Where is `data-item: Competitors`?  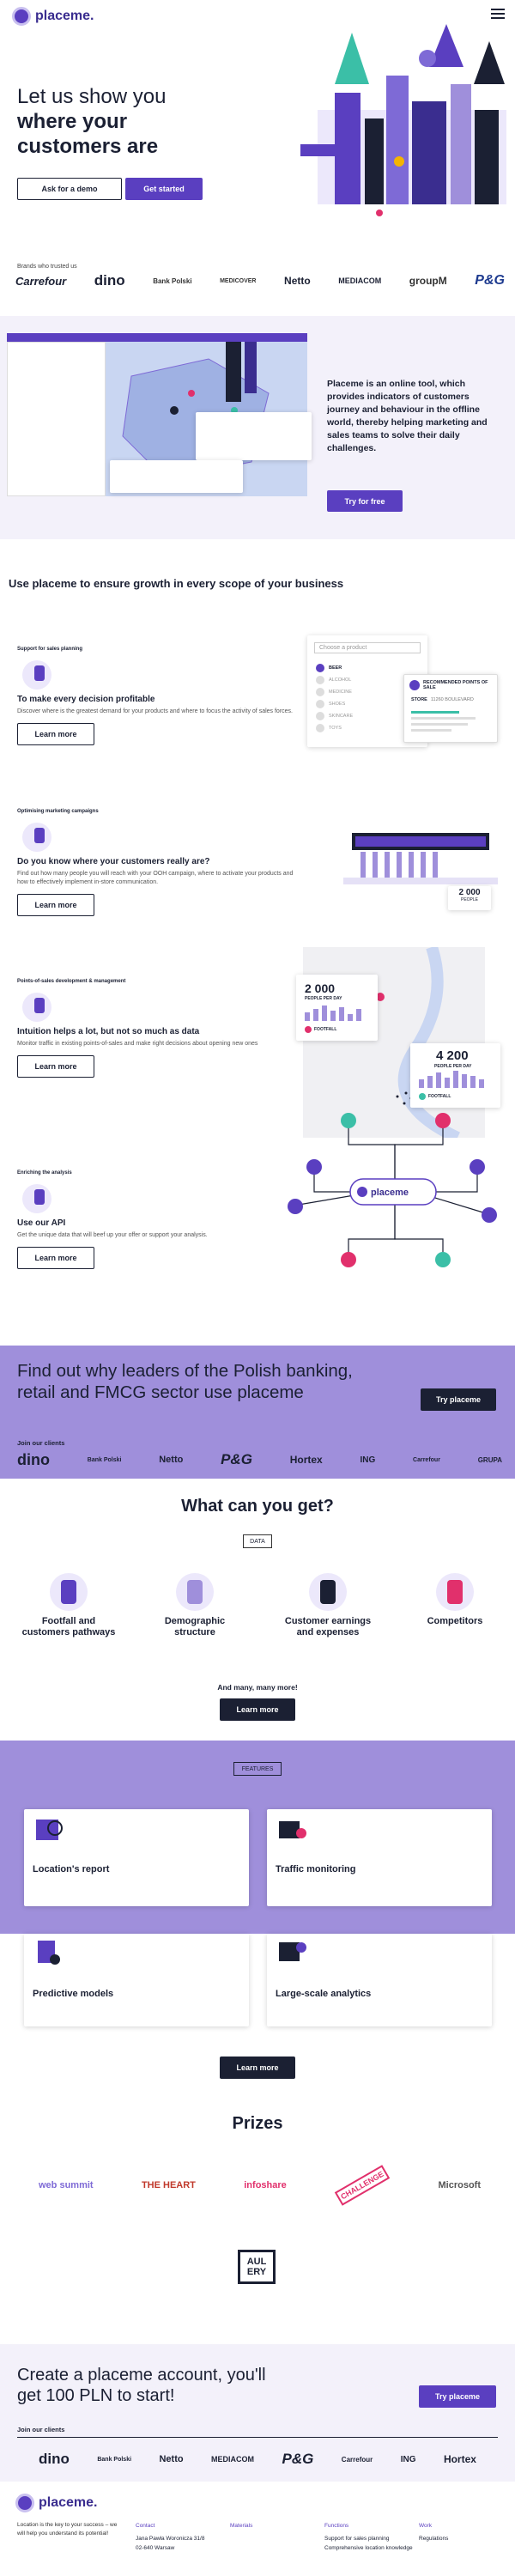
data-item: Competitors is located at coordinates (455, 1600).